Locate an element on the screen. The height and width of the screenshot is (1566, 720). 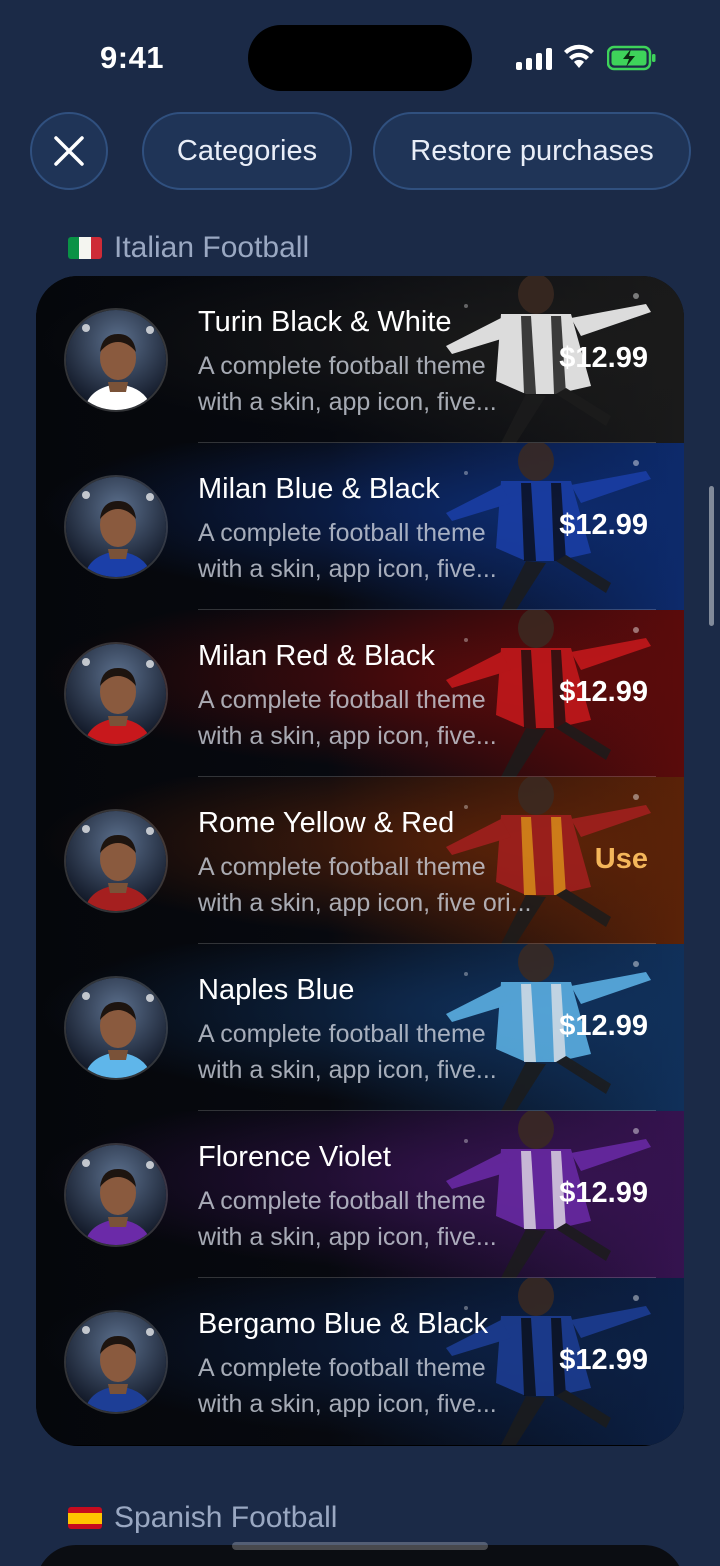
home-indicator is located at coordinates (360, 1546).